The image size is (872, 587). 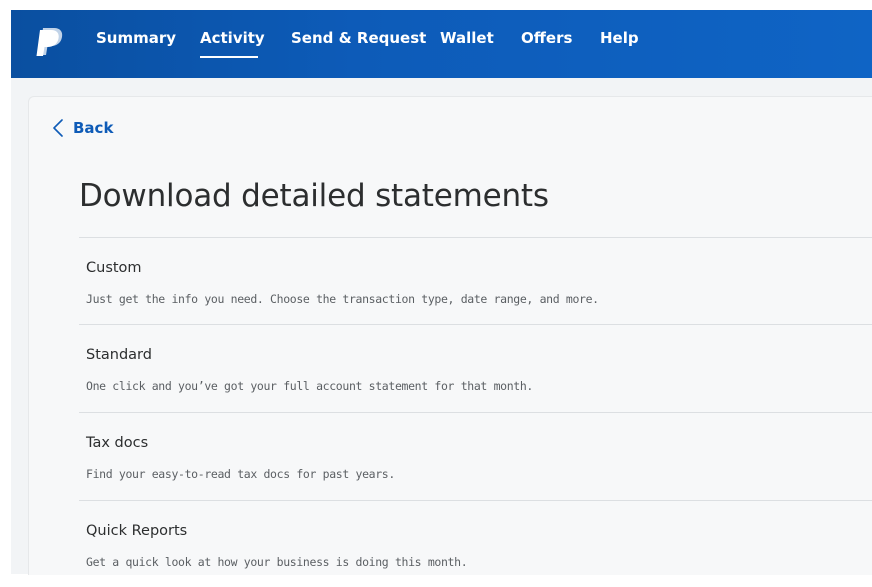 What do you see at coordinates (58, 128) in the screenshot?
I see `chevron-left-icon` at bounding box center [58, 128].